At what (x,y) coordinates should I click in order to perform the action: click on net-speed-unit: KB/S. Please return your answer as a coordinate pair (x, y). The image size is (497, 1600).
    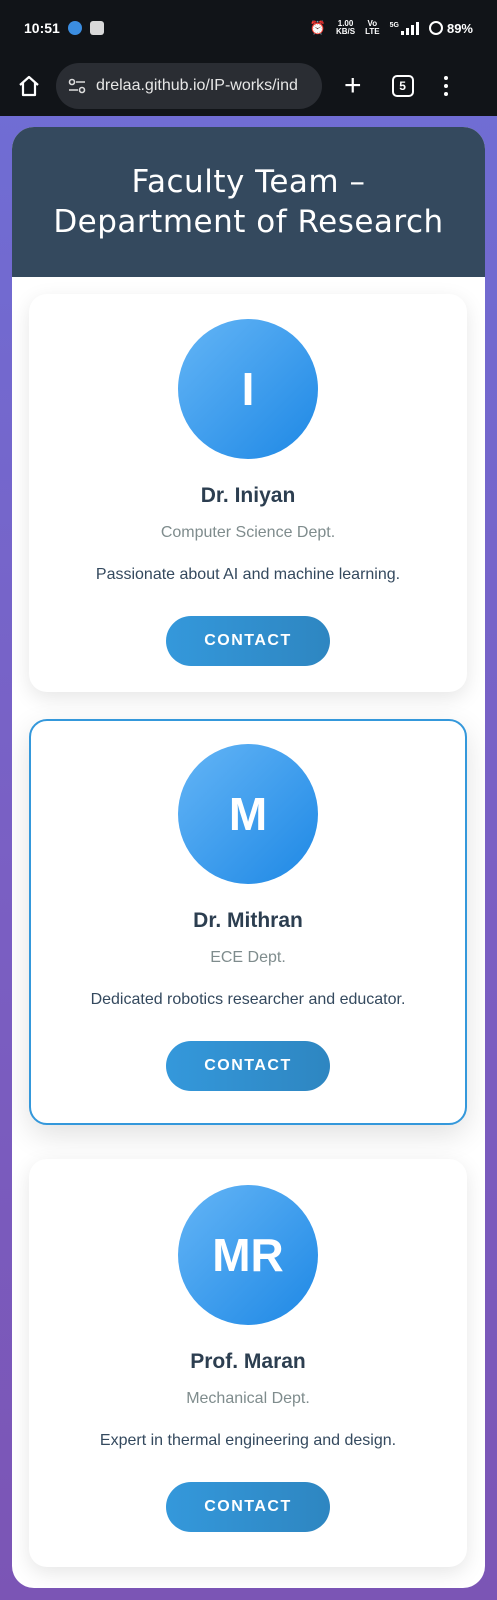
    Looking at the image, I should click on (345, 31).